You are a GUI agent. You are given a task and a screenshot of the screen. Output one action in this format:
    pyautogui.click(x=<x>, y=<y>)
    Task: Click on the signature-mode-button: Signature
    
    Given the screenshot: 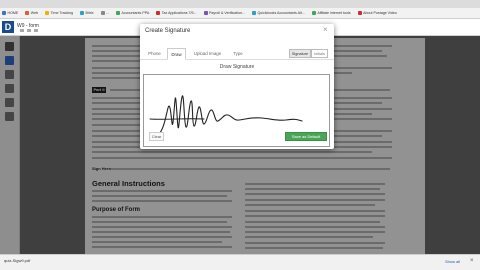 What is the action you would take?
    pyautogui.click(x=300, y=53)
    